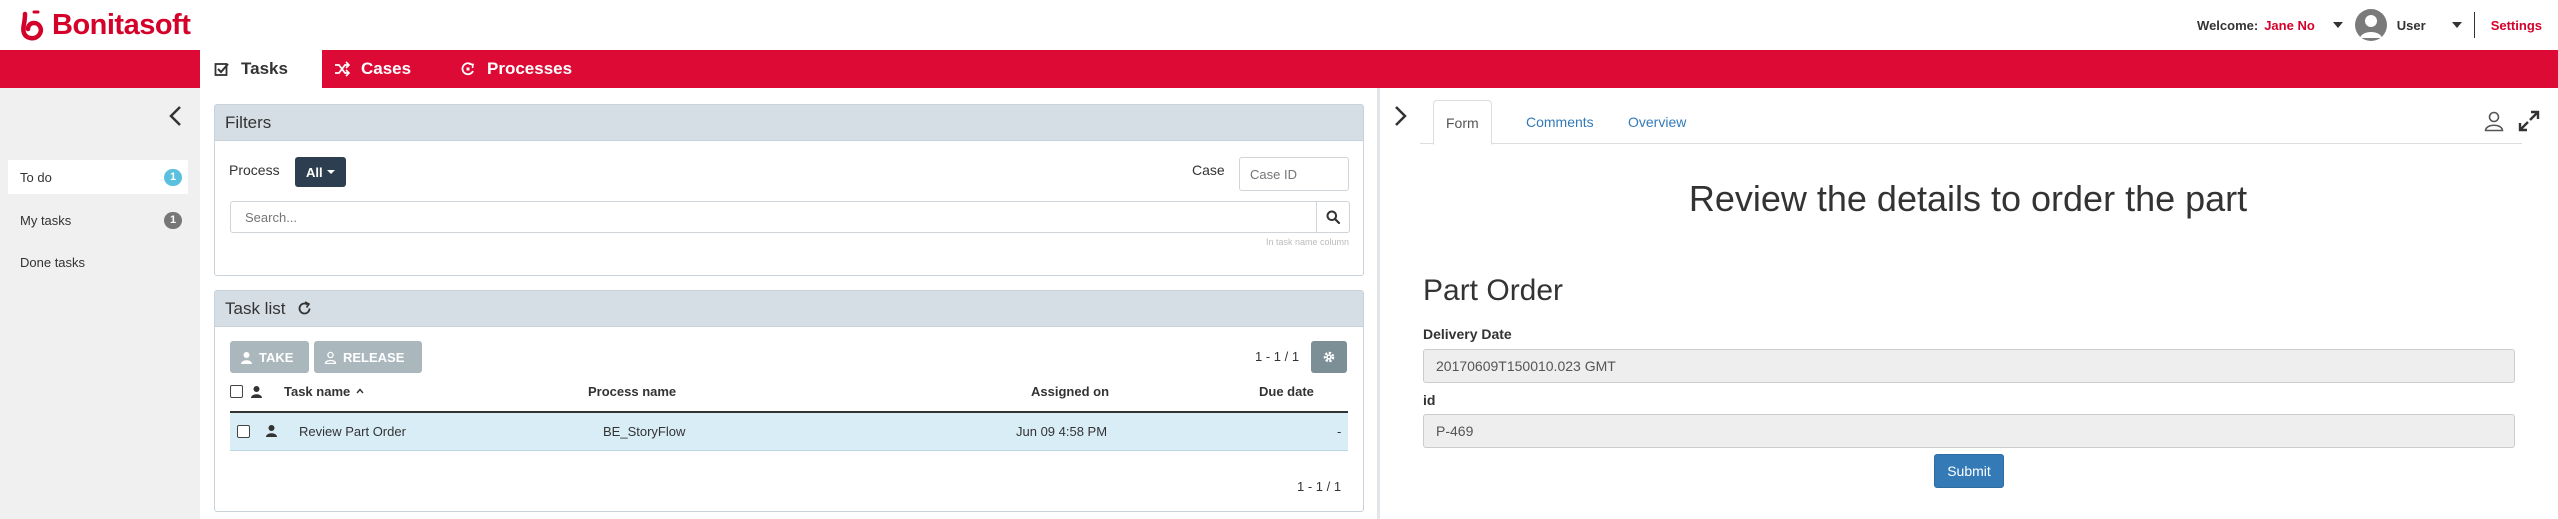 Image resolution: width=2558 pixels, height=519 pixels. What do you see at coordinates (2228, 25) in the screenshot?
I see `welcome-label: Welcome:` at bounding box center [2228, 25].